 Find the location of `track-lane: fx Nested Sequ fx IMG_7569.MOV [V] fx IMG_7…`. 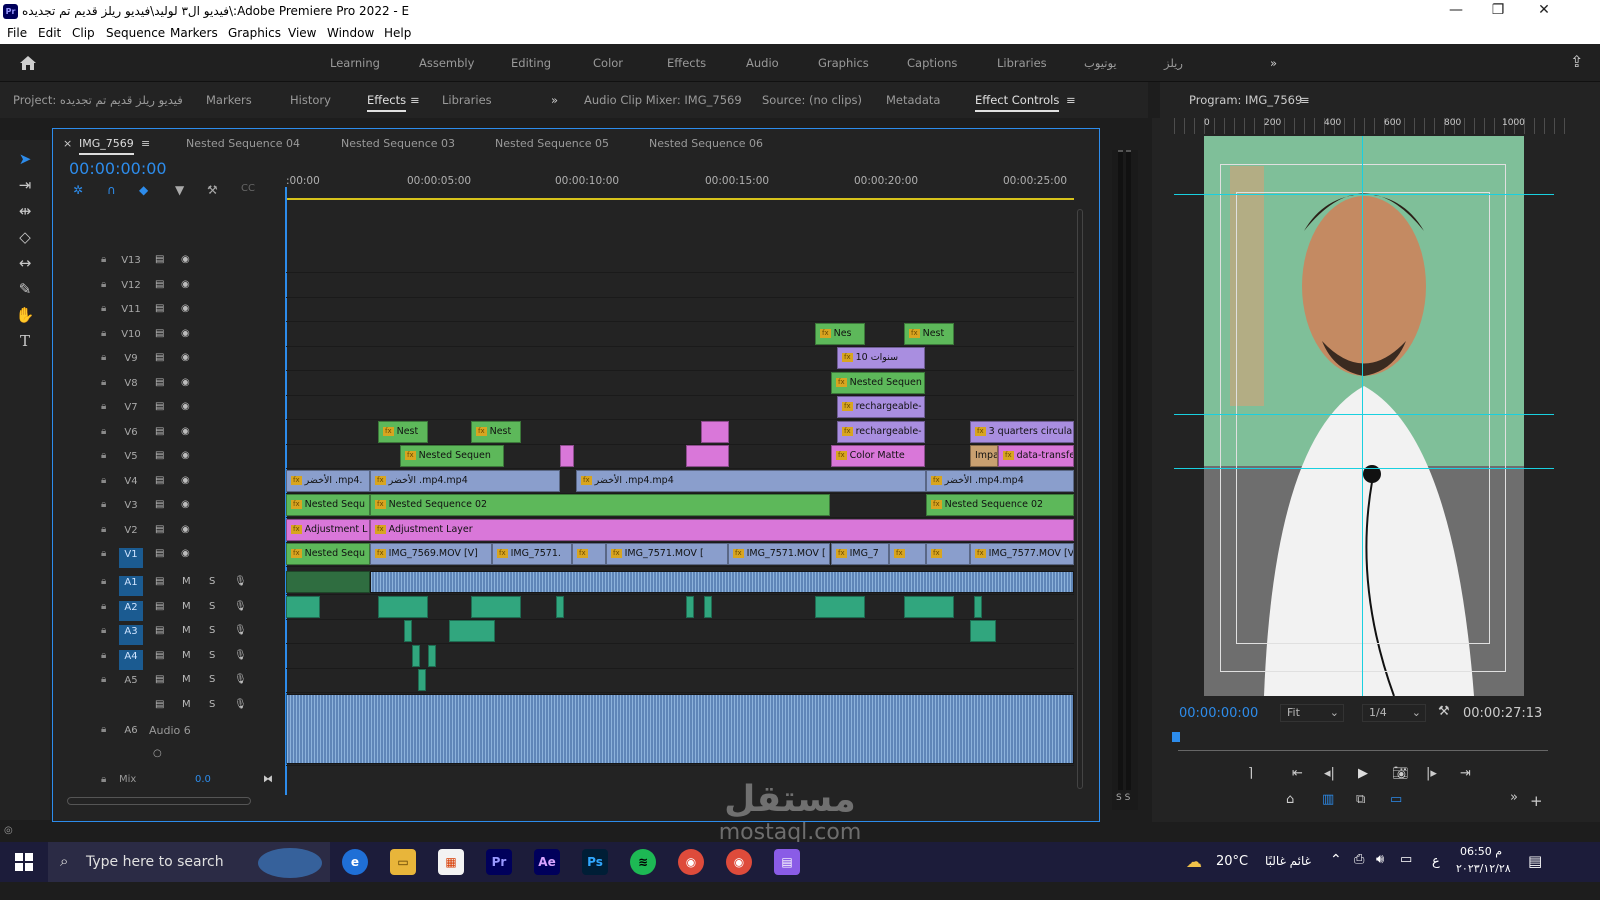

track-lane: fx Nested Sequ fx IMG_7569.MOV [V] fx IMG_7… is located at coordinates (680, 555).